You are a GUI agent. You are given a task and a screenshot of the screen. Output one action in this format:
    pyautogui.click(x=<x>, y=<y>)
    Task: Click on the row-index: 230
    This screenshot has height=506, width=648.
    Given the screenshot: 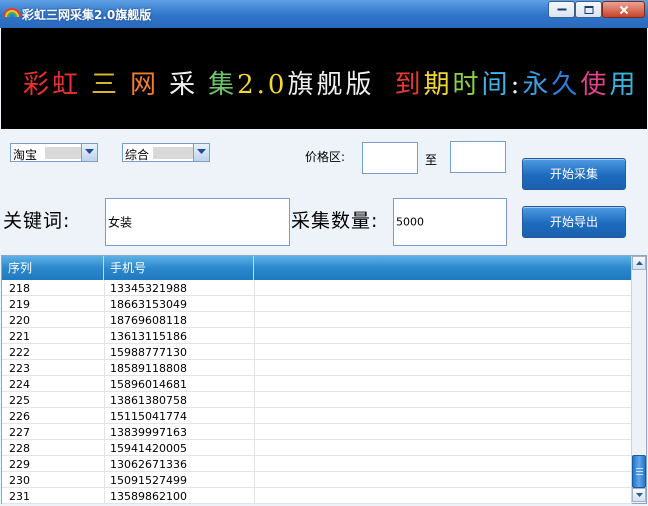 What is the action you would take?
    pyautogui.click(x=19, y=480)
    